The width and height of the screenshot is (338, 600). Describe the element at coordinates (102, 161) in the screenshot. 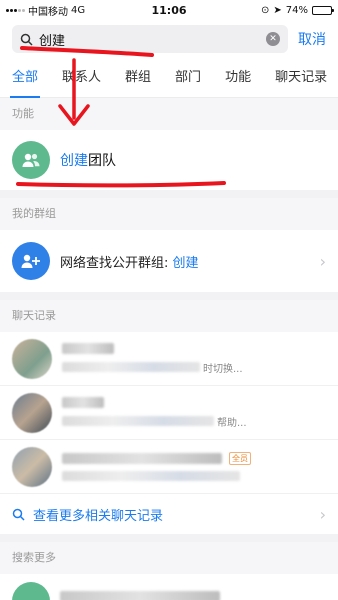

I see `feature-label-rest: 团队` at that location.